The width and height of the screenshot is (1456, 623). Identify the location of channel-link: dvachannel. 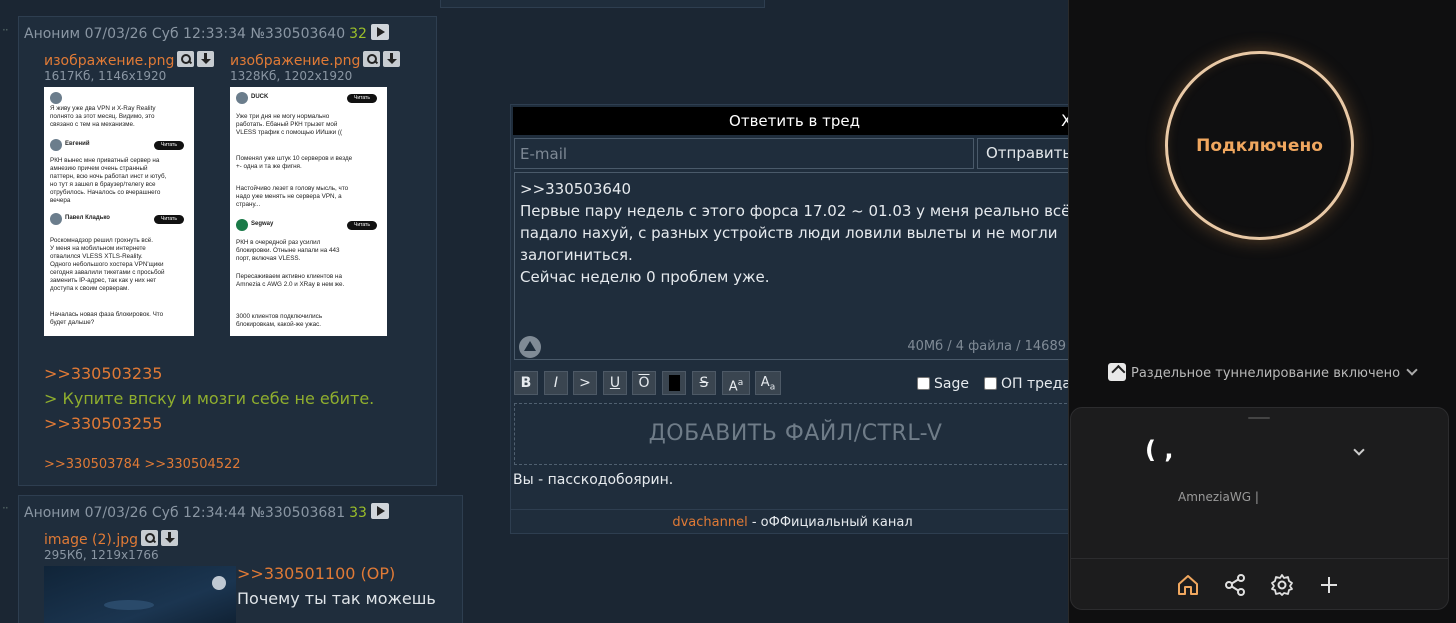
(709, 522).